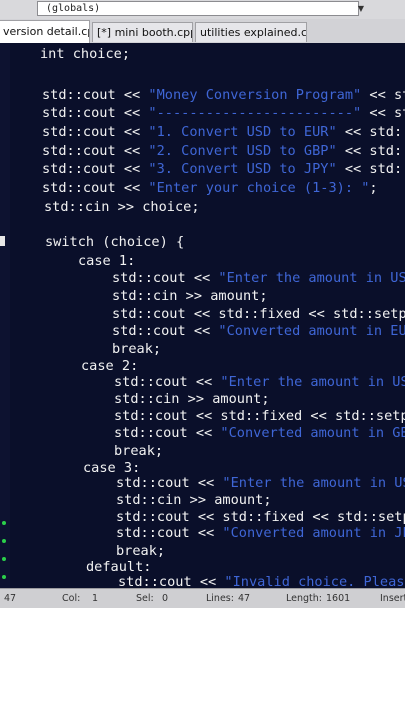  Describe the element at coordinates (260, 533) in the screenshot. I see `code-line: std::cout << "Converted amount in JPY:` at that location.